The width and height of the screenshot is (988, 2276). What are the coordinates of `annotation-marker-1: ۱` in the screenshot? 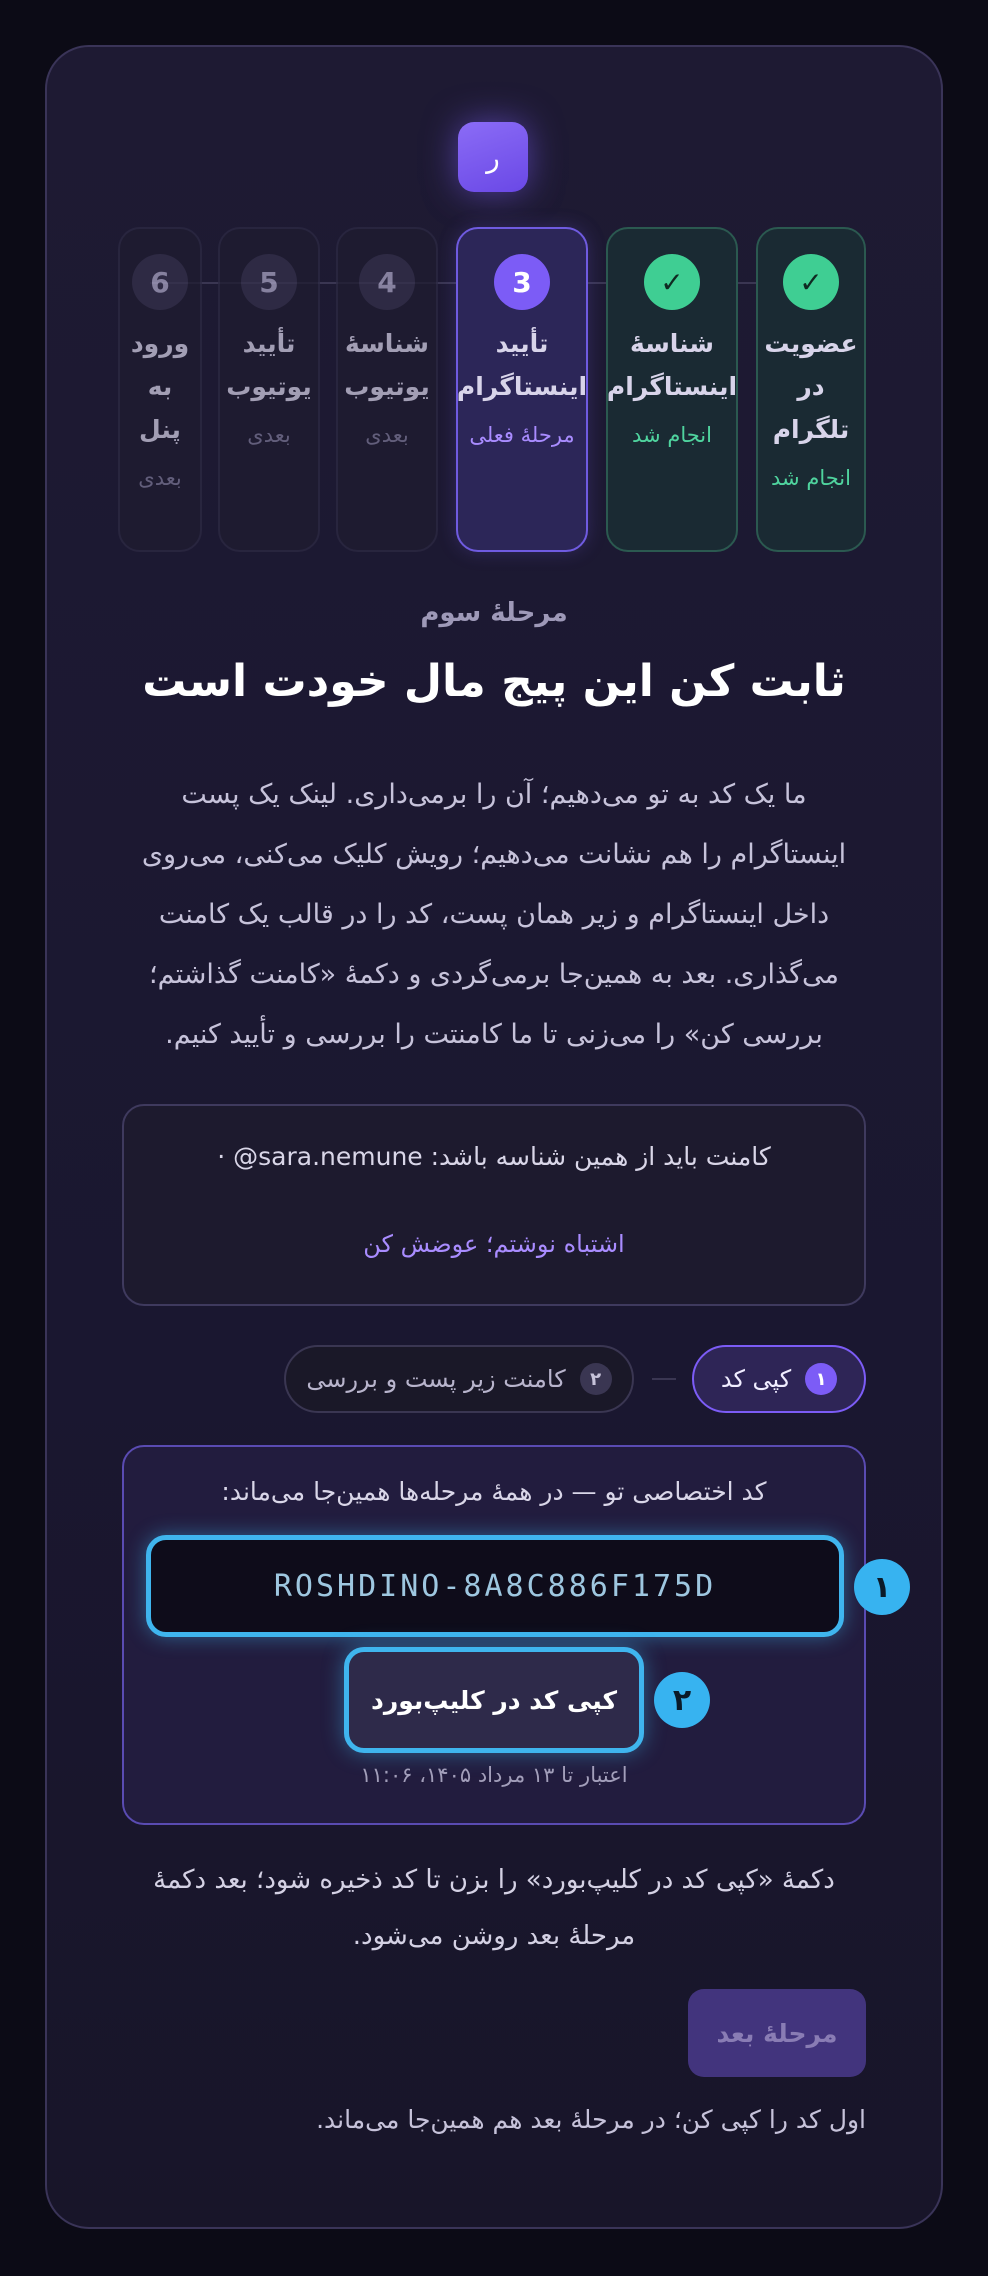 It's located at (882, 1587).